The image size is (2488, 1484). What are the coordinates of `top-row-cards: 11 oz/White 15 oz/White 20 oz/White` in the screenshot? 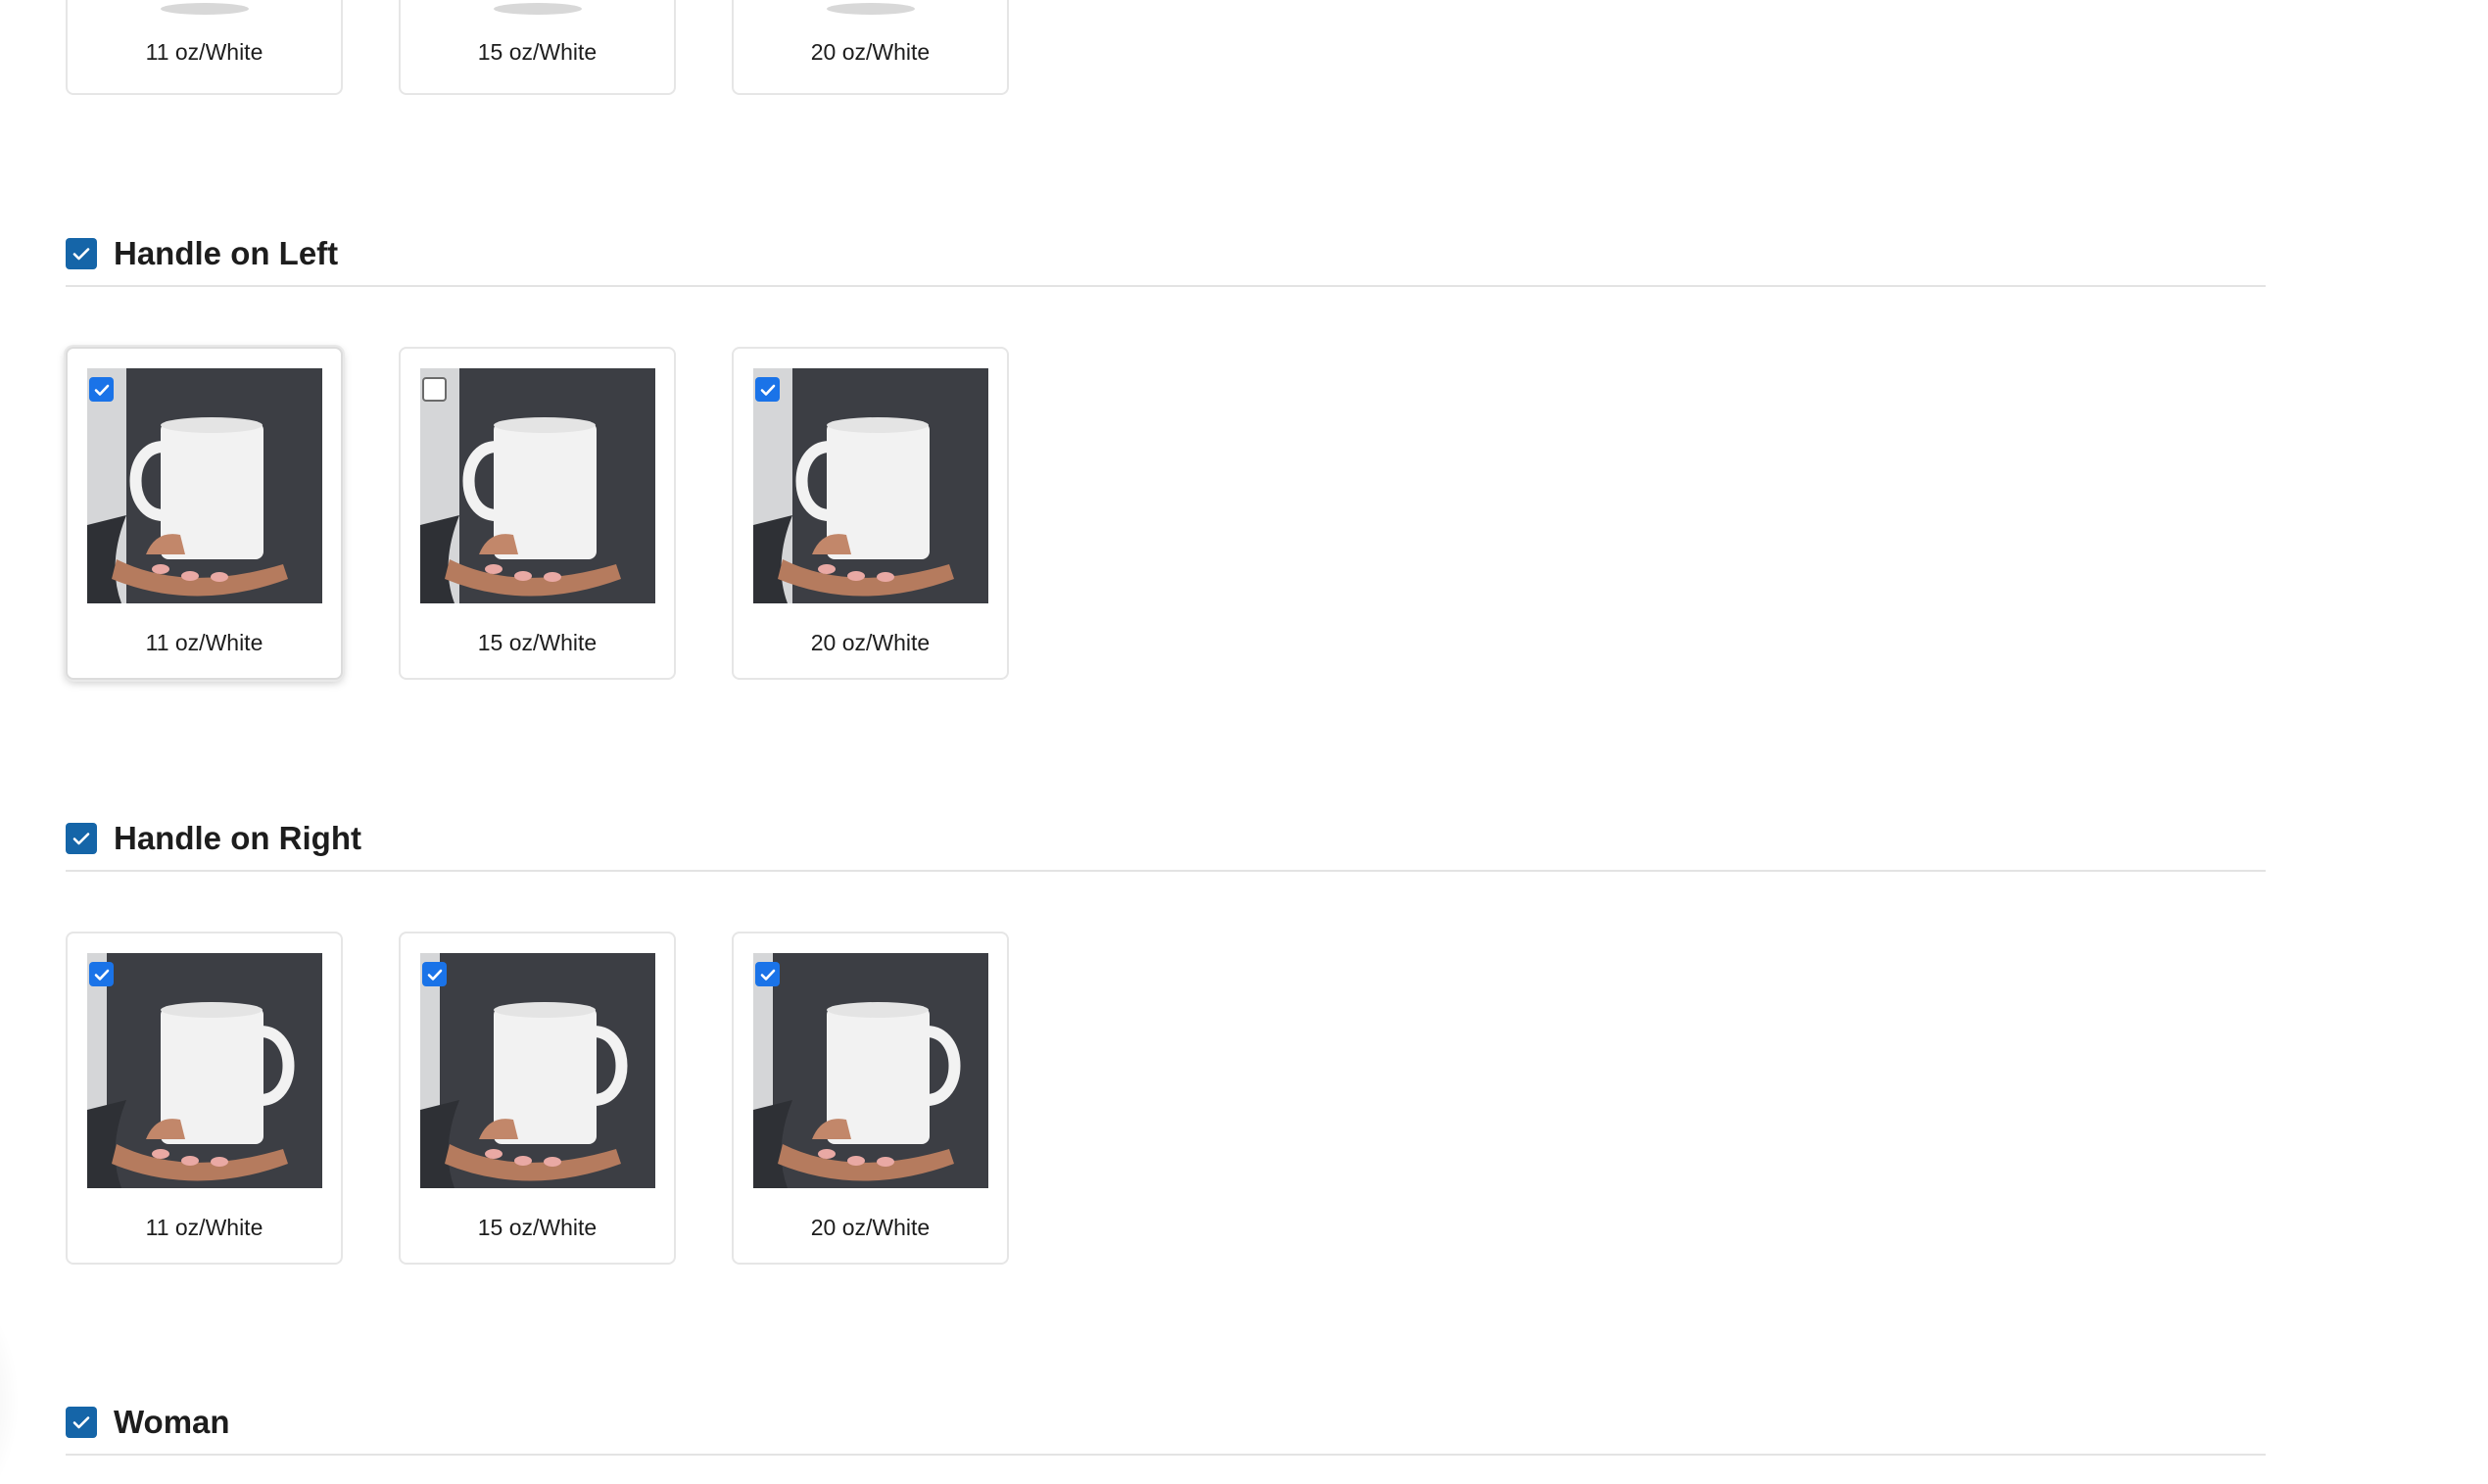 It's located at (537, 47).